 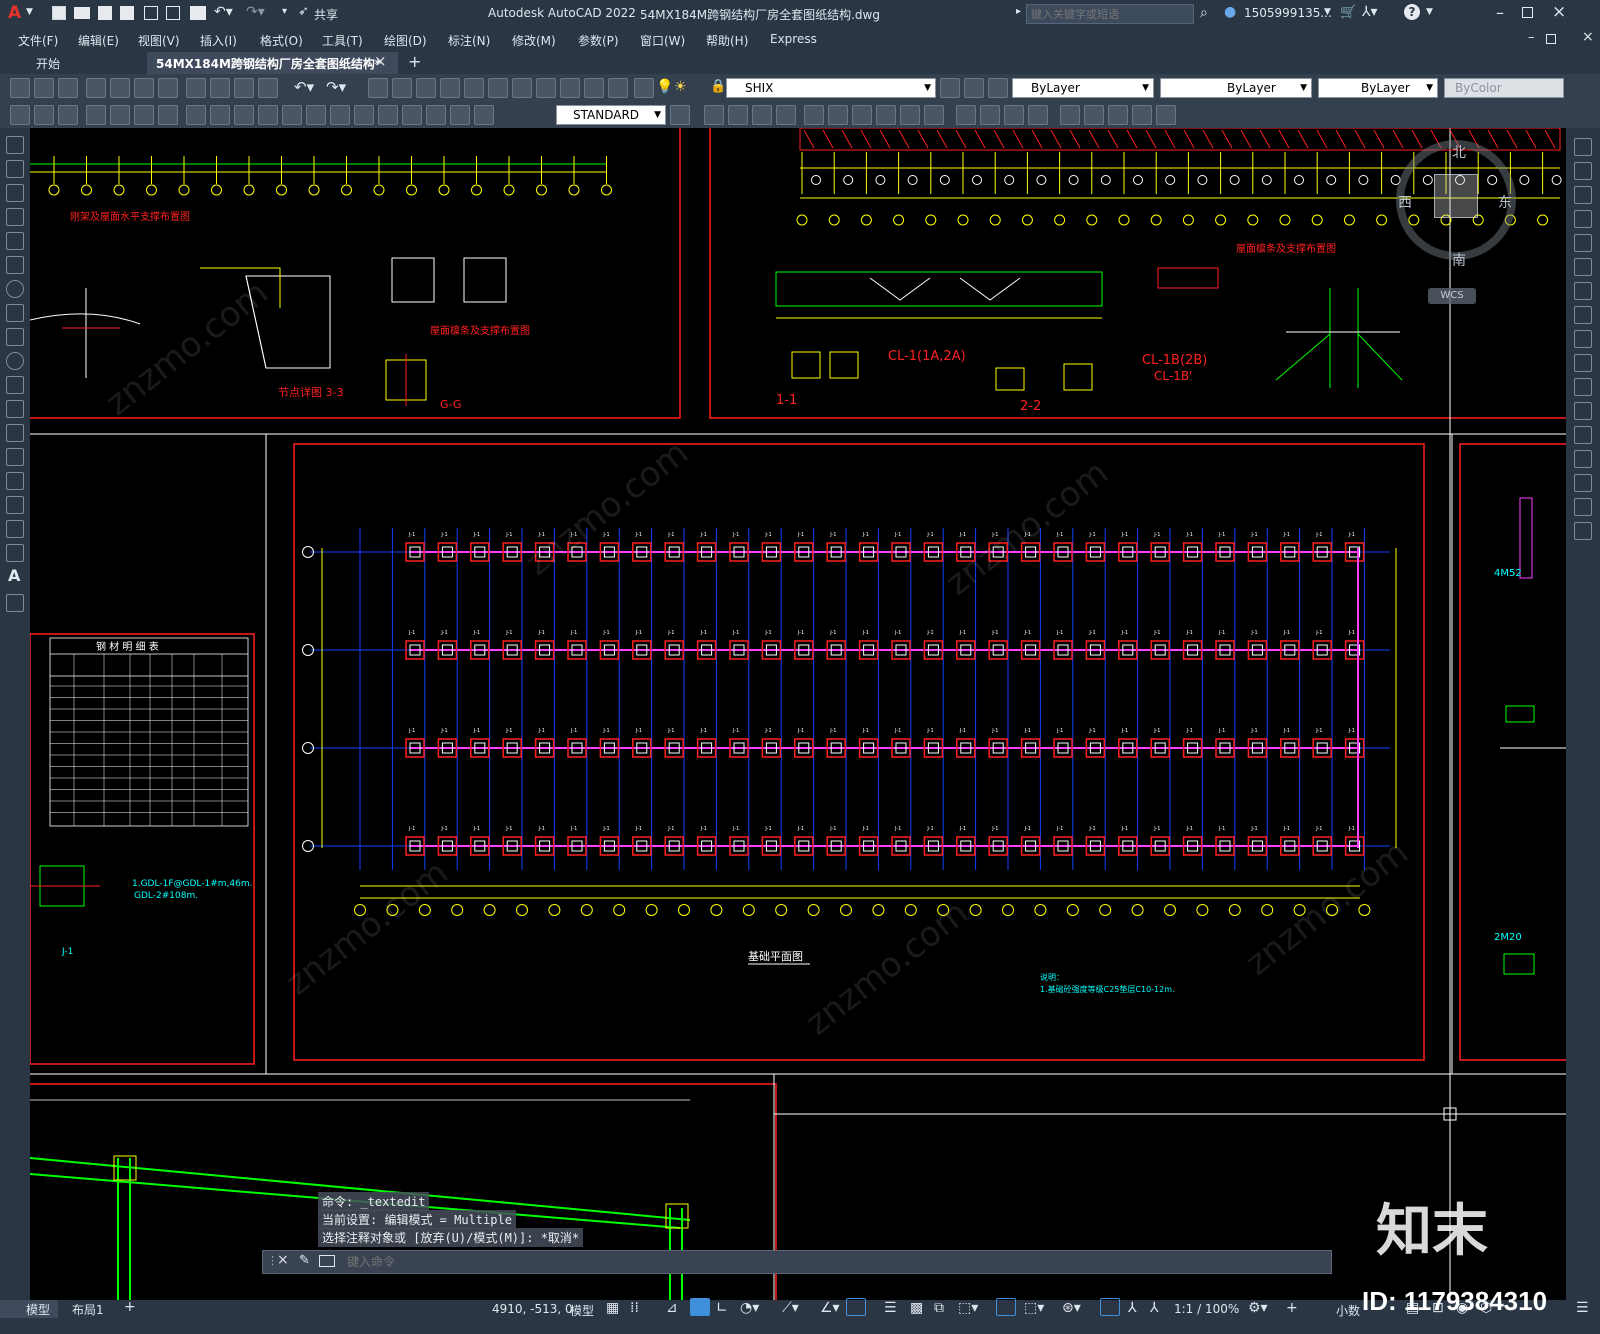 What do you see at coordinates (281, 40) in the screenshot?
I see `menu-format: 格式(O)` at bounding box center [281, 40].